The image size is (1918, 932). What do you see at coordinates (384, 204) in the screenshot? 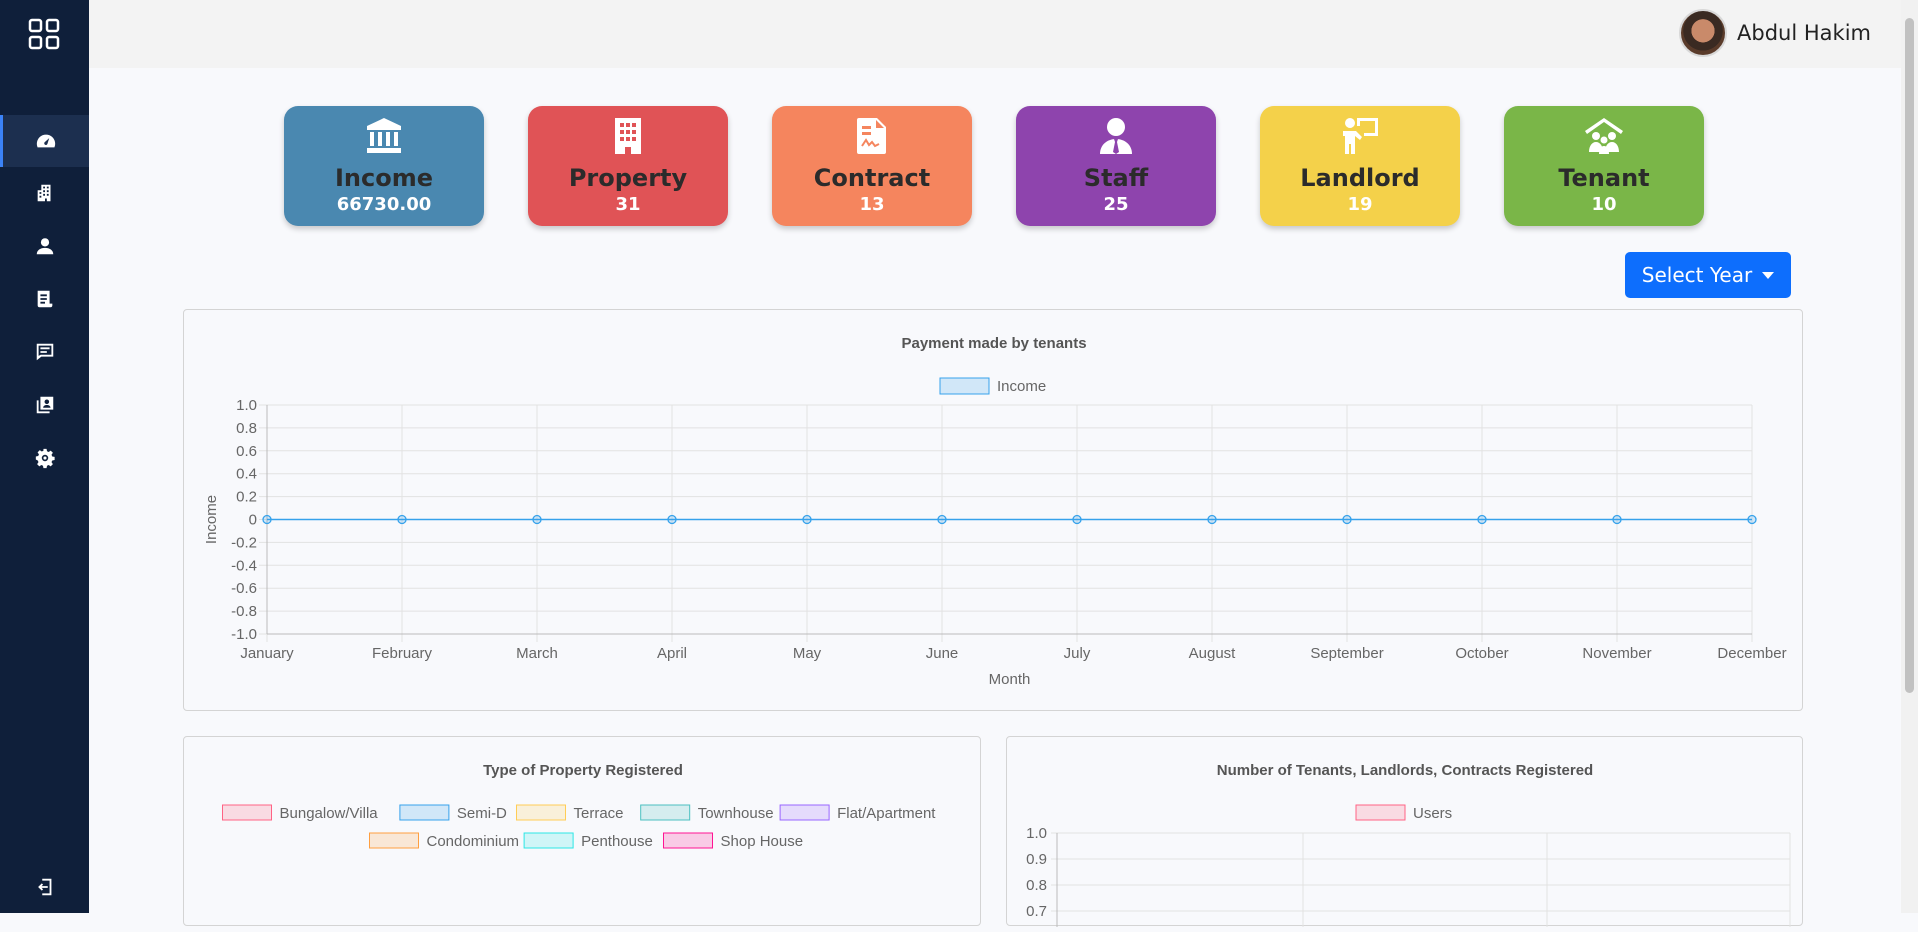
I see `card-value: 66730.00` at bounding box center [384, 204].